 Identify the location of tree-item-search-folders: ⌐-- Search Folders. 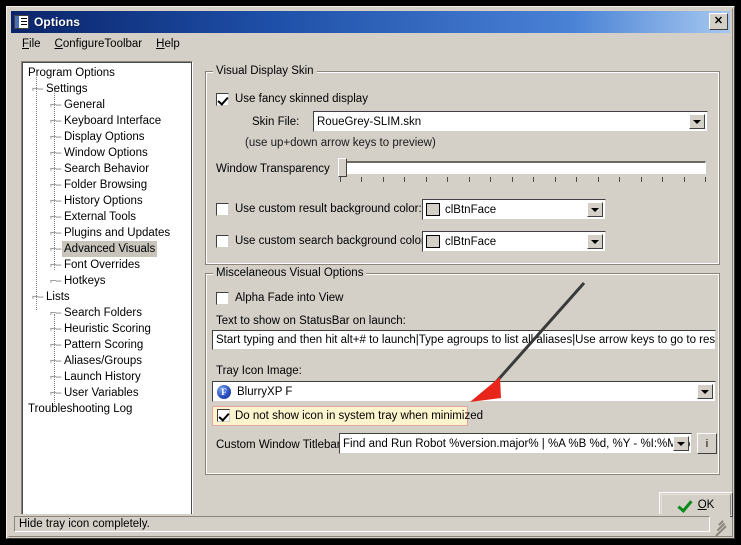
(107, 313).